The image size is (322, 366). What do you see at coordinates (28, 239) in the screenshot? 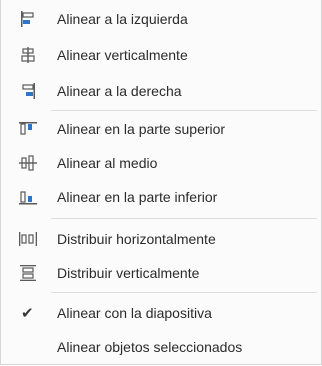
I see `distribute-horizontal-icon` at bounding box center [28, 239].